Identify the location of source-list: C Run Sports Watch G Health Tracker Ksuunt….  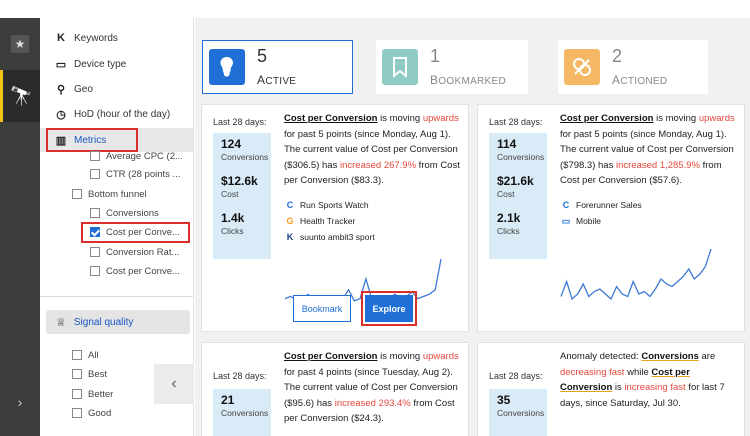
(329, 221).